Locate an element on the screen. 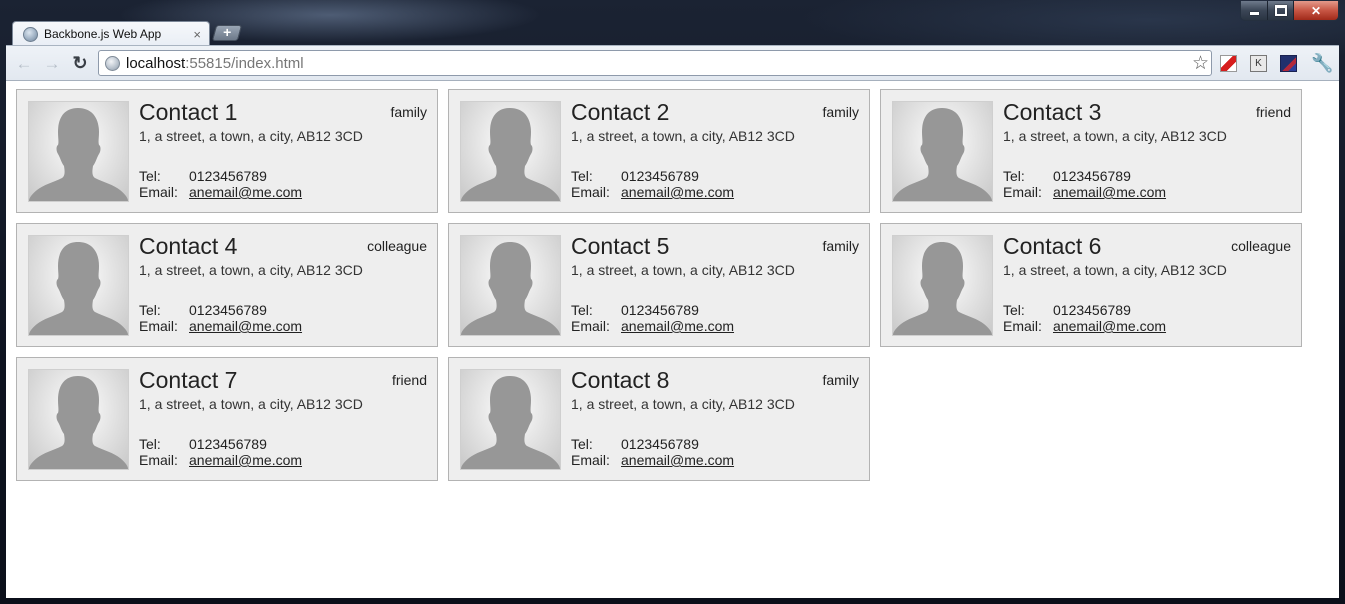  address-bar: localhost:55815/index.html ☆ is located at coordinates (655, 63).